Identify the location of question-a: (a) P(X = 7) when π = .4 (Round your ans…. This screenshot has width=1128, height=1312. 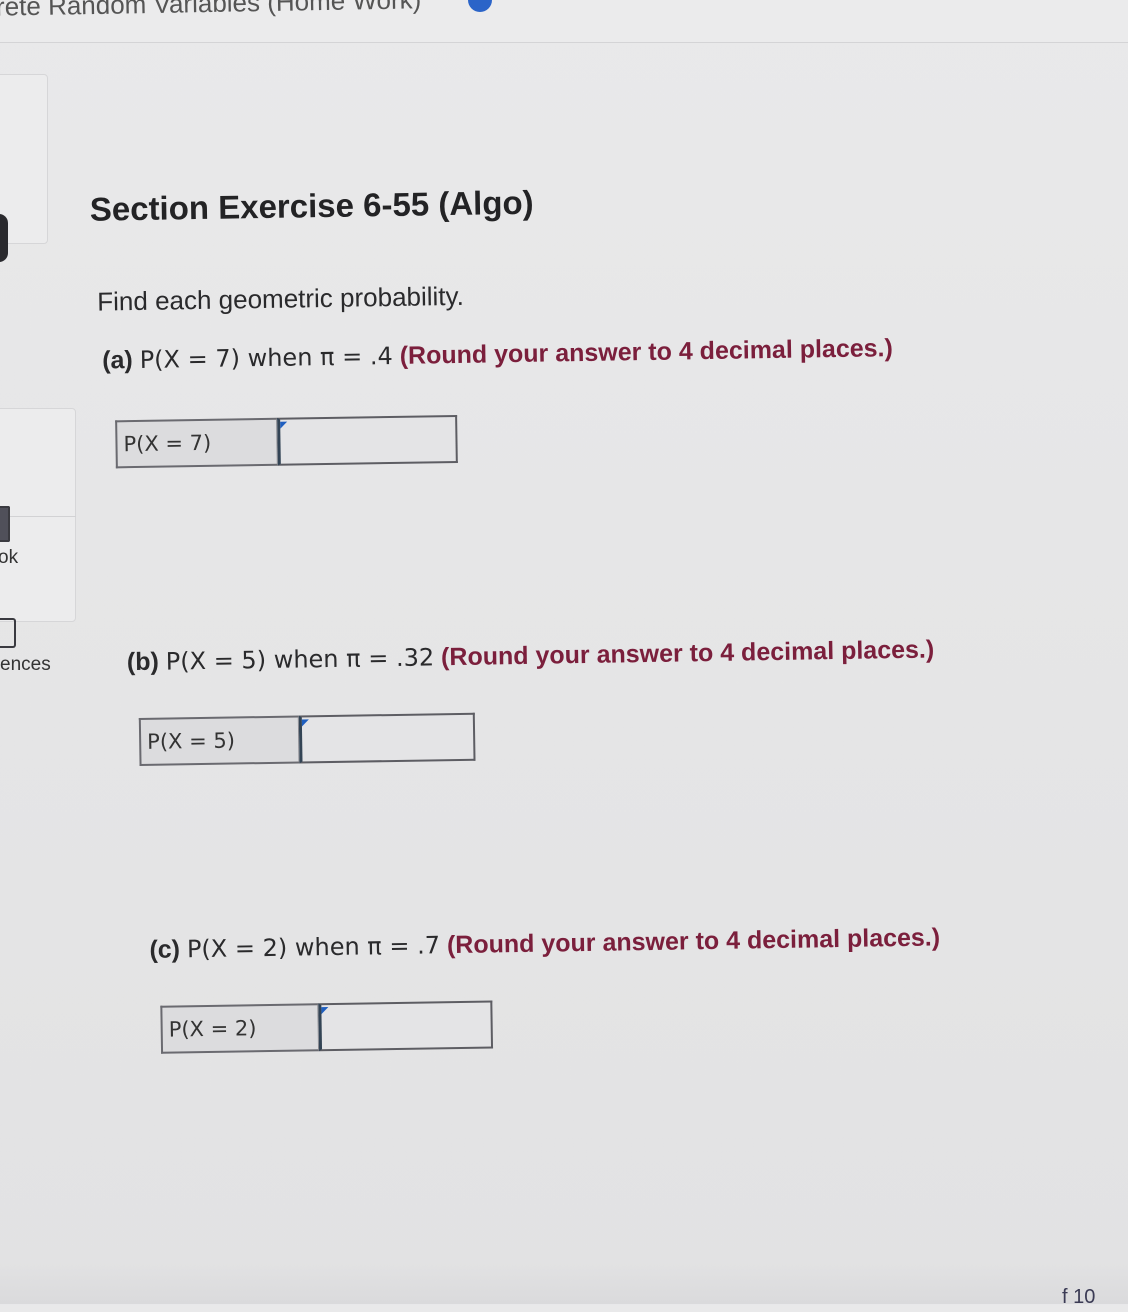
(497, 354).